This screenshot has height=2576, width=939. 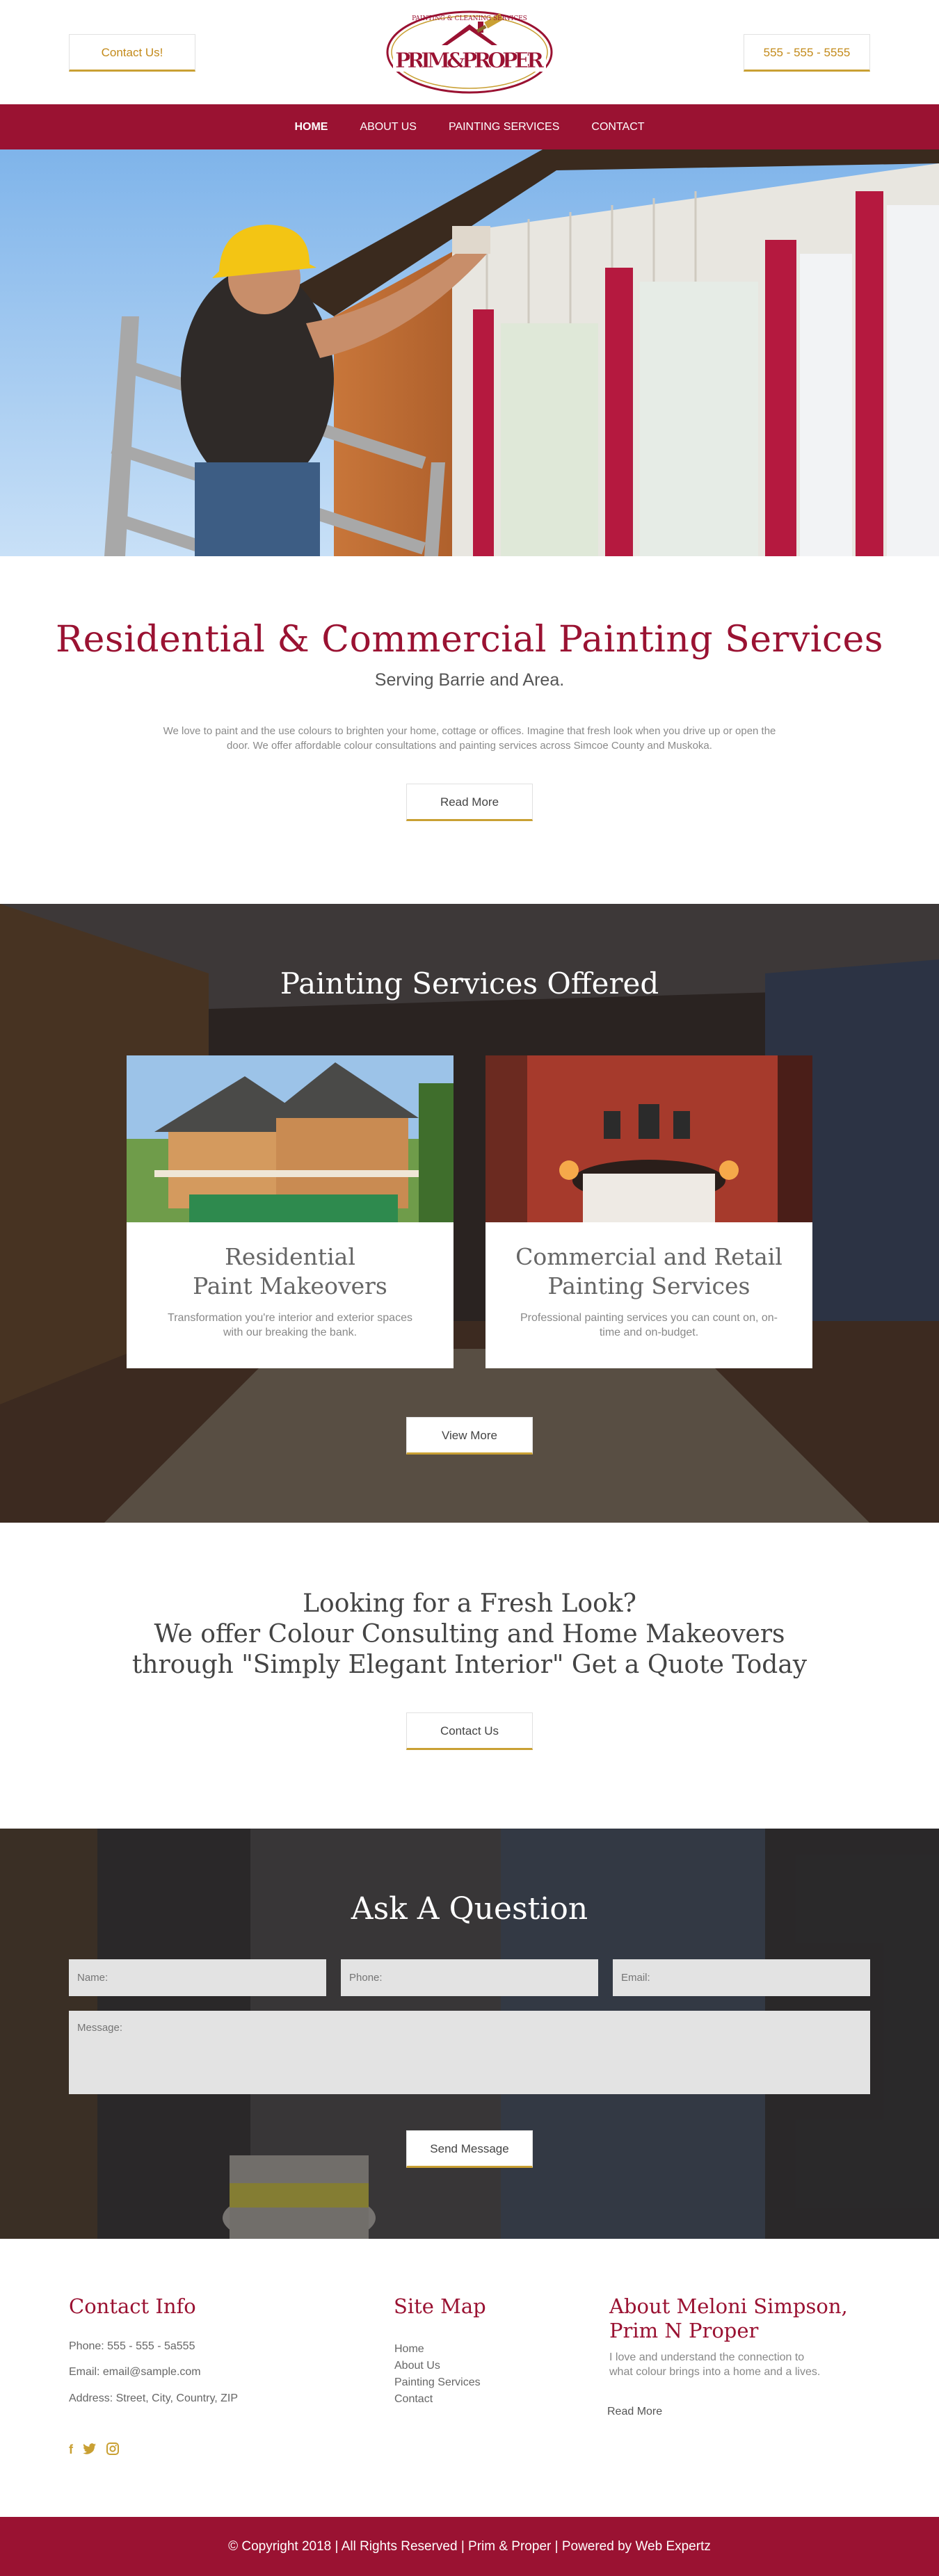 I want to click on nav-contact: CONTACT, so click(x=617, y=127).